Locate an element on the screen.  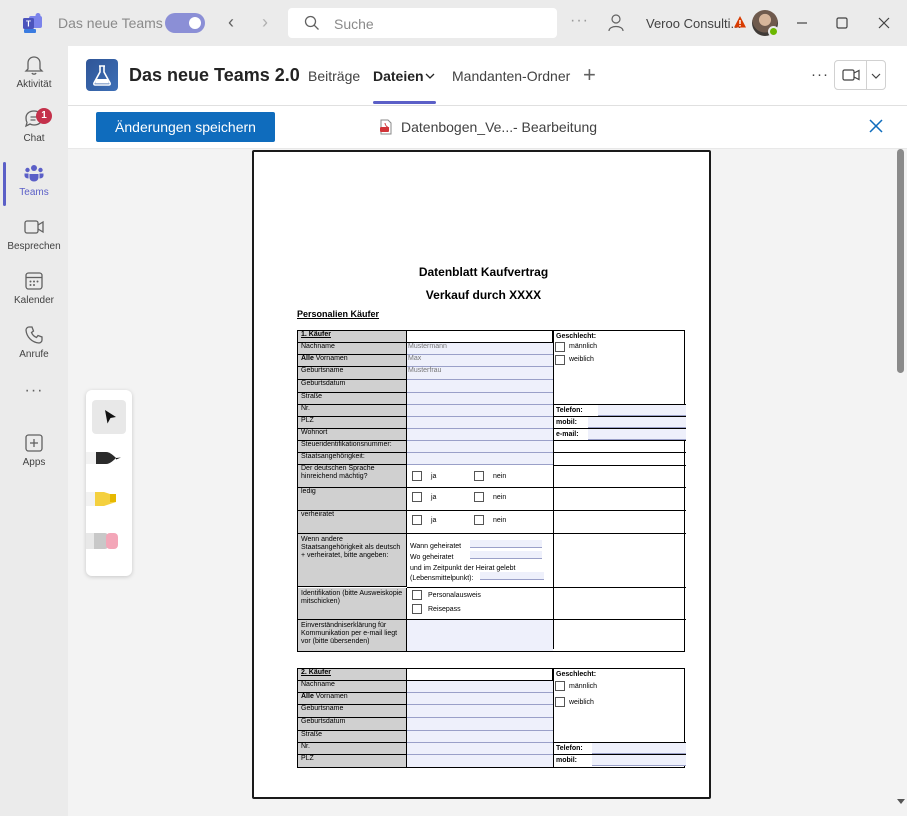
more-apps-icon: ··· is located at coordinates (34, 391).